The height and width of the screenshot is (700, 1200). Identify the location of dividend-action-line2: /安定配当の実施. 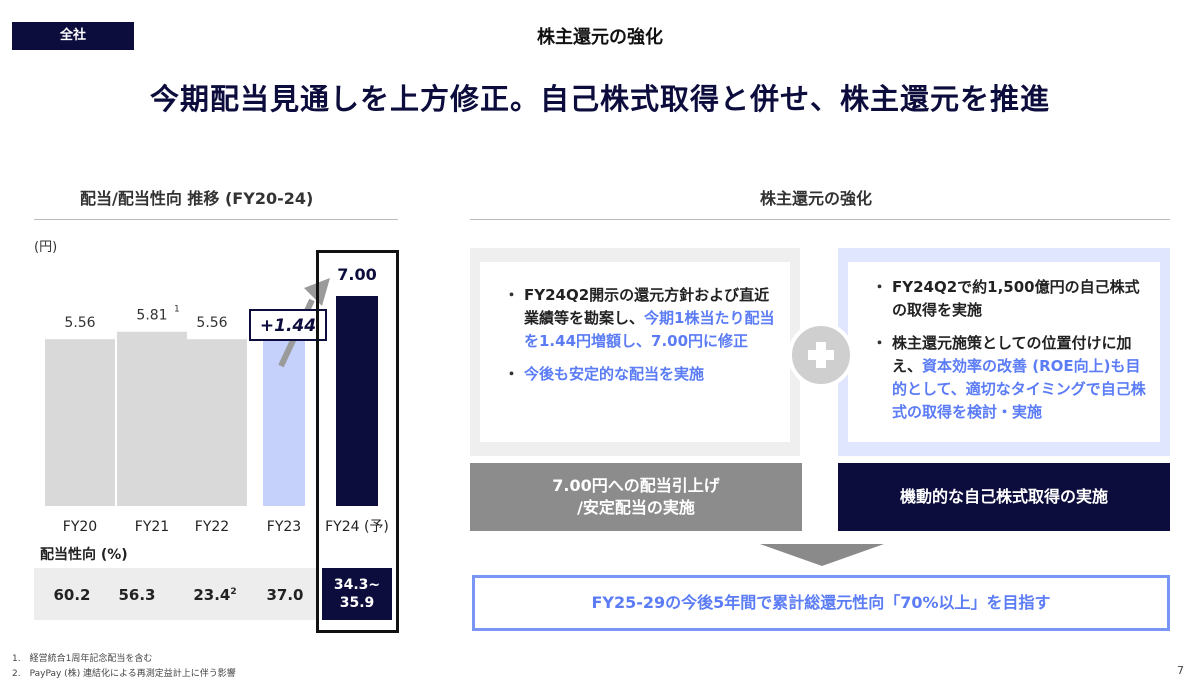
(636, 507).